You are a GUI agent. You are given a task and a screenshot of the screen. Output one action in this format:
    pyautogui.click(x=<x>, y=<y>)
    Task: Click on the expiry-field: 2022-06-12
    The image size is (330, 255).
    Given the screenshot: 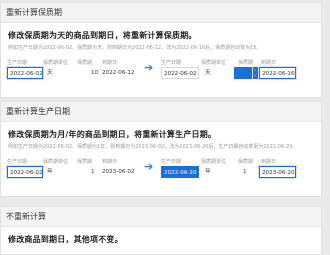 What is the action you would take?
    pyautogui.click(x=118, y=73)
    